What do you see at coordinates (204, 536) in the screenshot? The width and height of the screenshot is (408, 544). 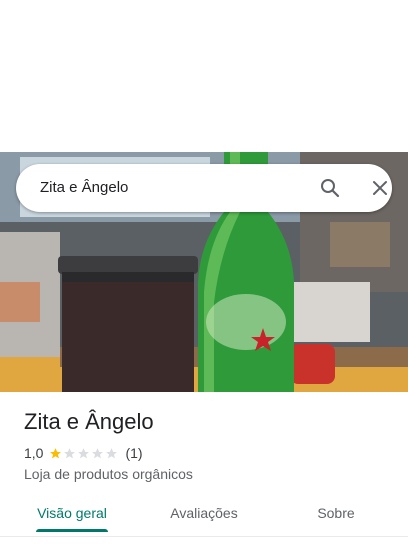 I see `tabs-divider` at bounding box center [204, 536].